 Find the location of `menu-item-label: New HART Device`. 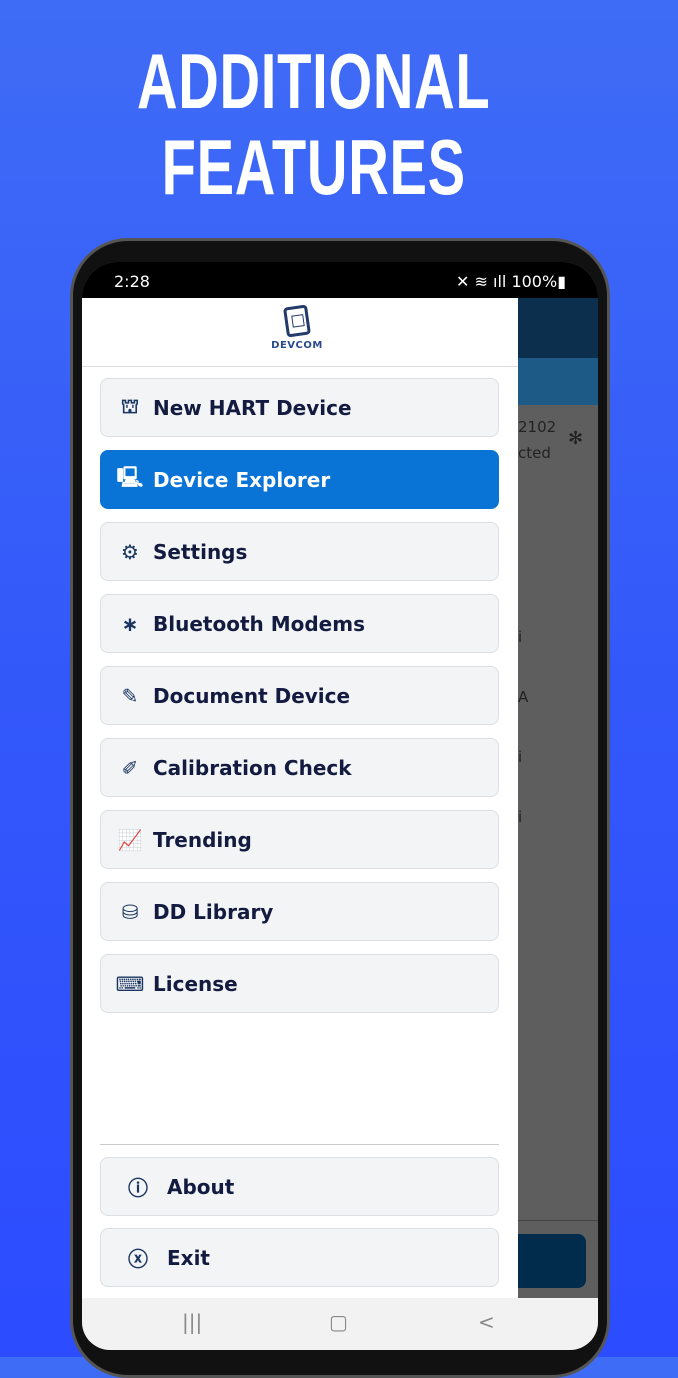

menu-item-label: New HART Device is located at coordinates (252, 407).